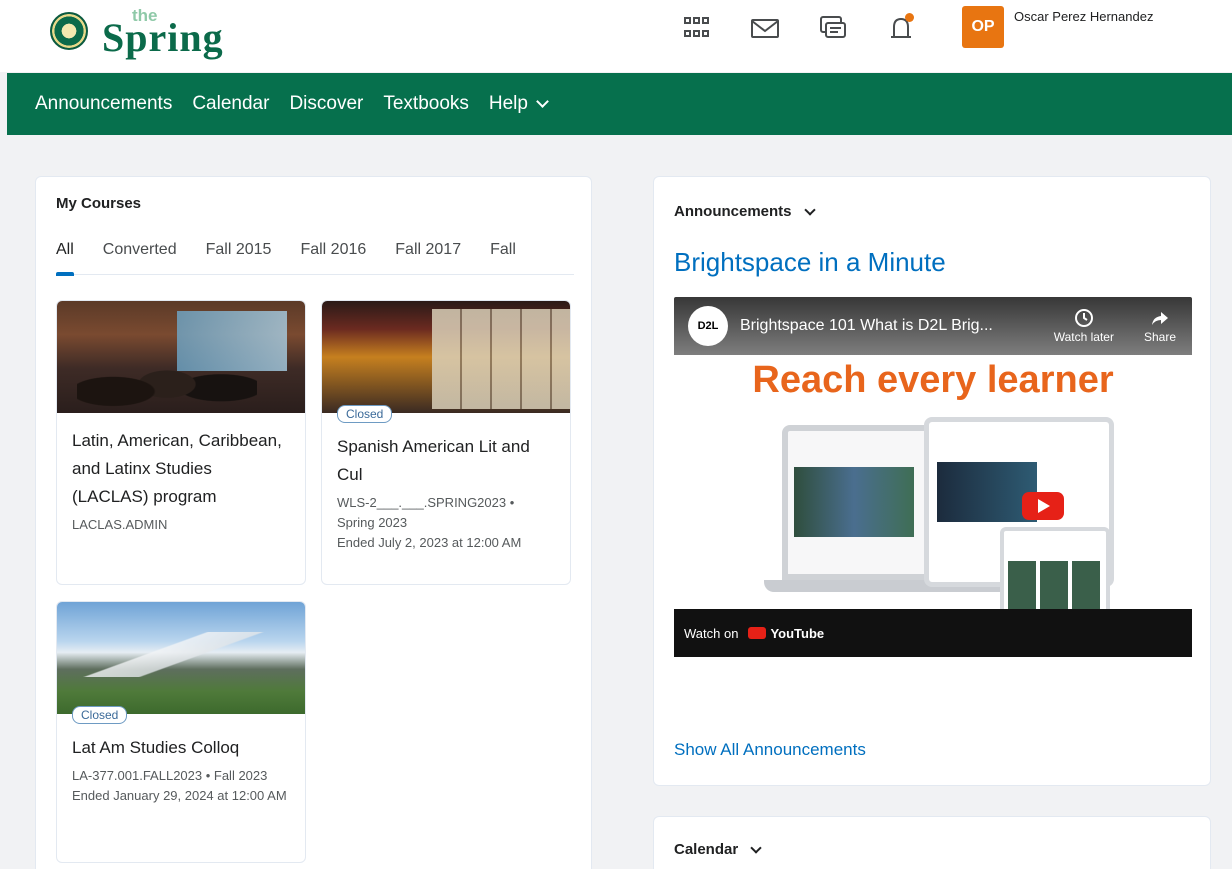 The width and height of the screenshot is (1232, 869). I want to click on watch-later-button: Watch later, so click(1084, 326).